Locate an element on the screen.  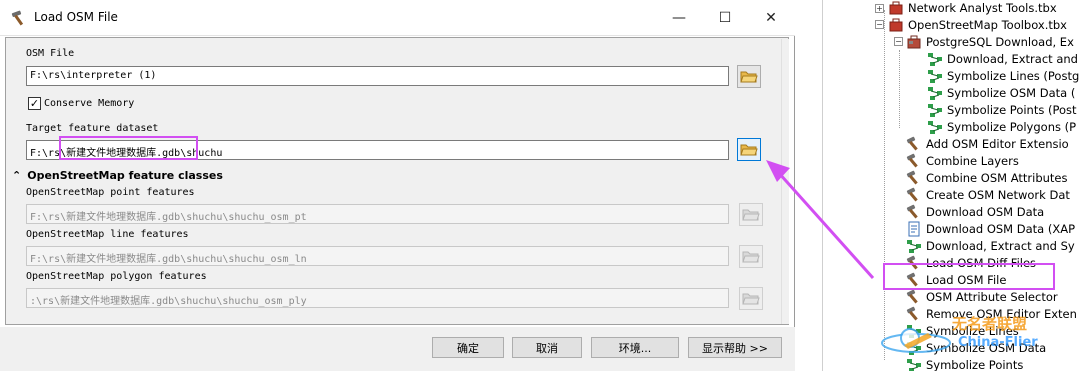
watermark-logo: 无名者联盟 China-Flier is located at coordinates (973, 338).